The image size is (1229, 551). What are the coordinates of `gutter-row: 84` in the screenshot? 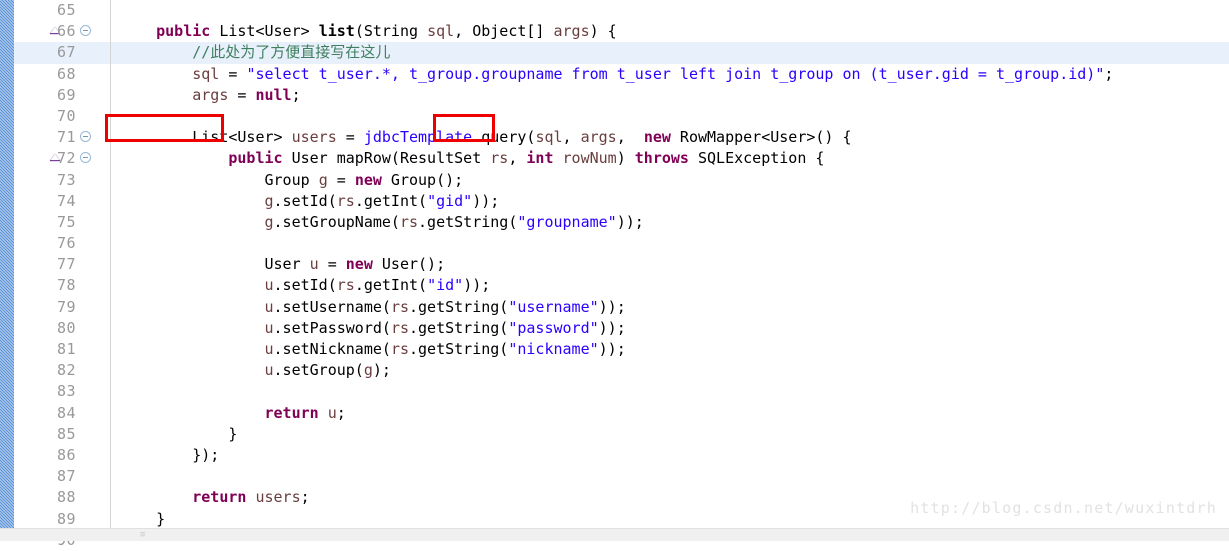 It's located at (62, 413).